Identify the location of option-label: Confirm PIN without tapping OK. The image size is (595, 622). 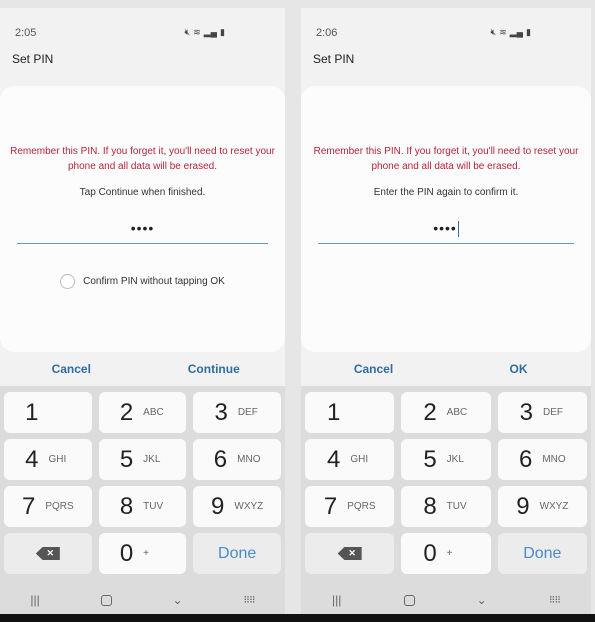
(154, 281).